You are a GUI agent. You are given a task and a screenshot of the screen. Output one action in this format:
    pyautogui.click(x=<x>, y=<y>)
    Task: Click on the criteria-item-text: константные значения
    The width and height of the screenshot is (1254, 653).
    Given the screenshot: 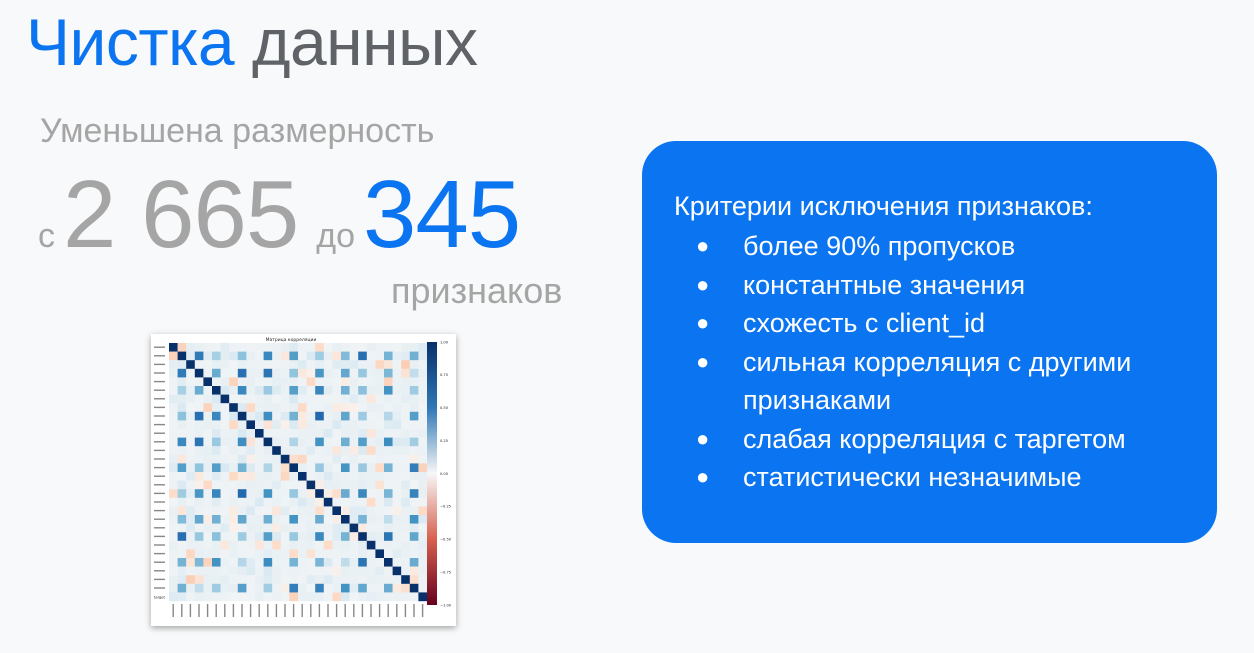 What is the action you would take?
    pyautogui.click(x=884, y=284)
    